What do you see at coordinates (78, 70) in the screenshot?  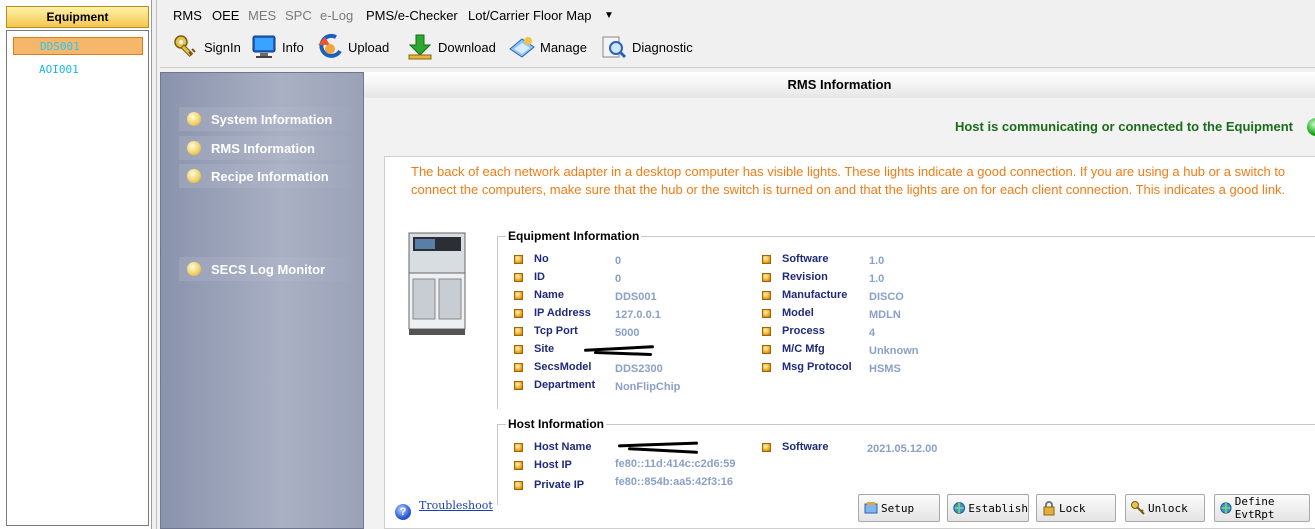 I see `equipment-item-aoi001: AOI001` at bounding box center [78, 70].